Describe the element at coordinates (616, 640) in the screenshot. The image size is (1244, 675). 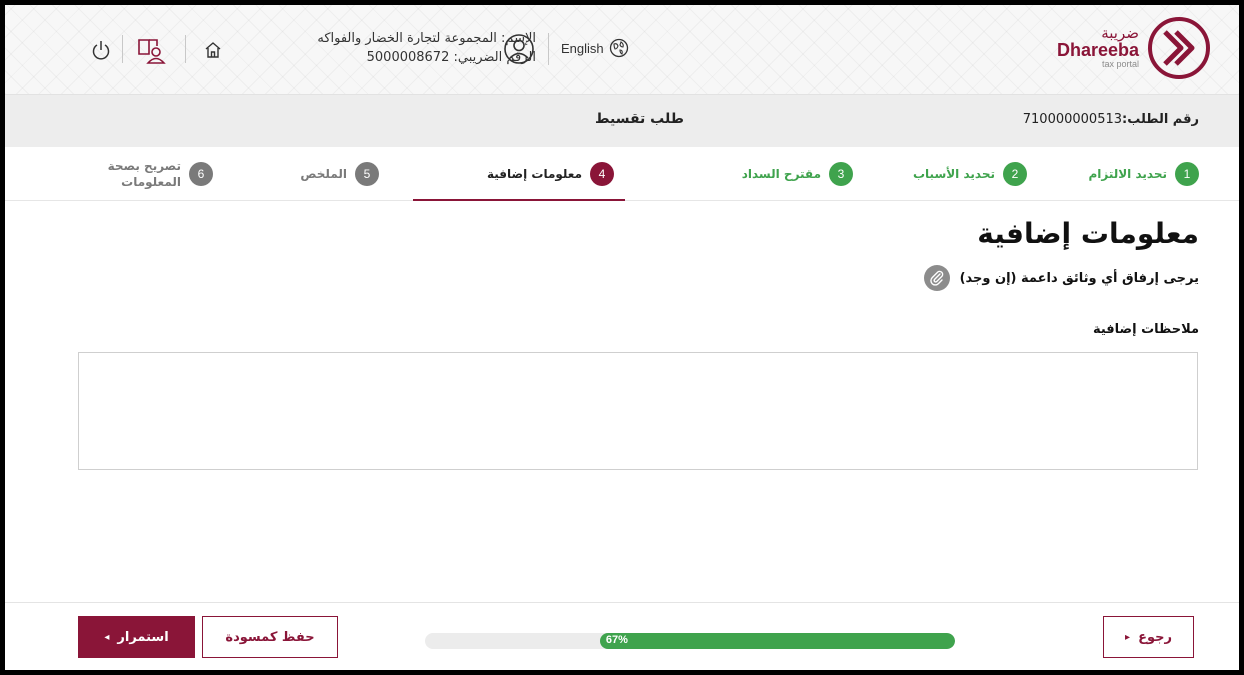
I see `progress-text: 67%` at that location.